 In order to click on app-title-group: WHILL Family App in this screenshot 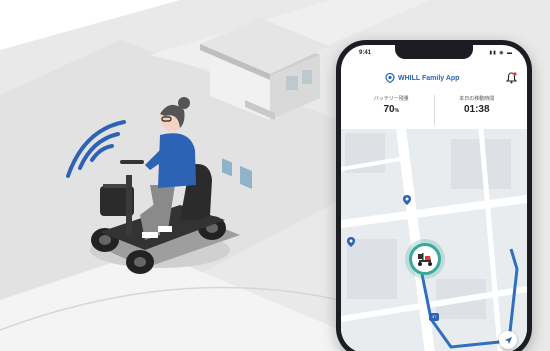, I will do `click(422, 78)`.